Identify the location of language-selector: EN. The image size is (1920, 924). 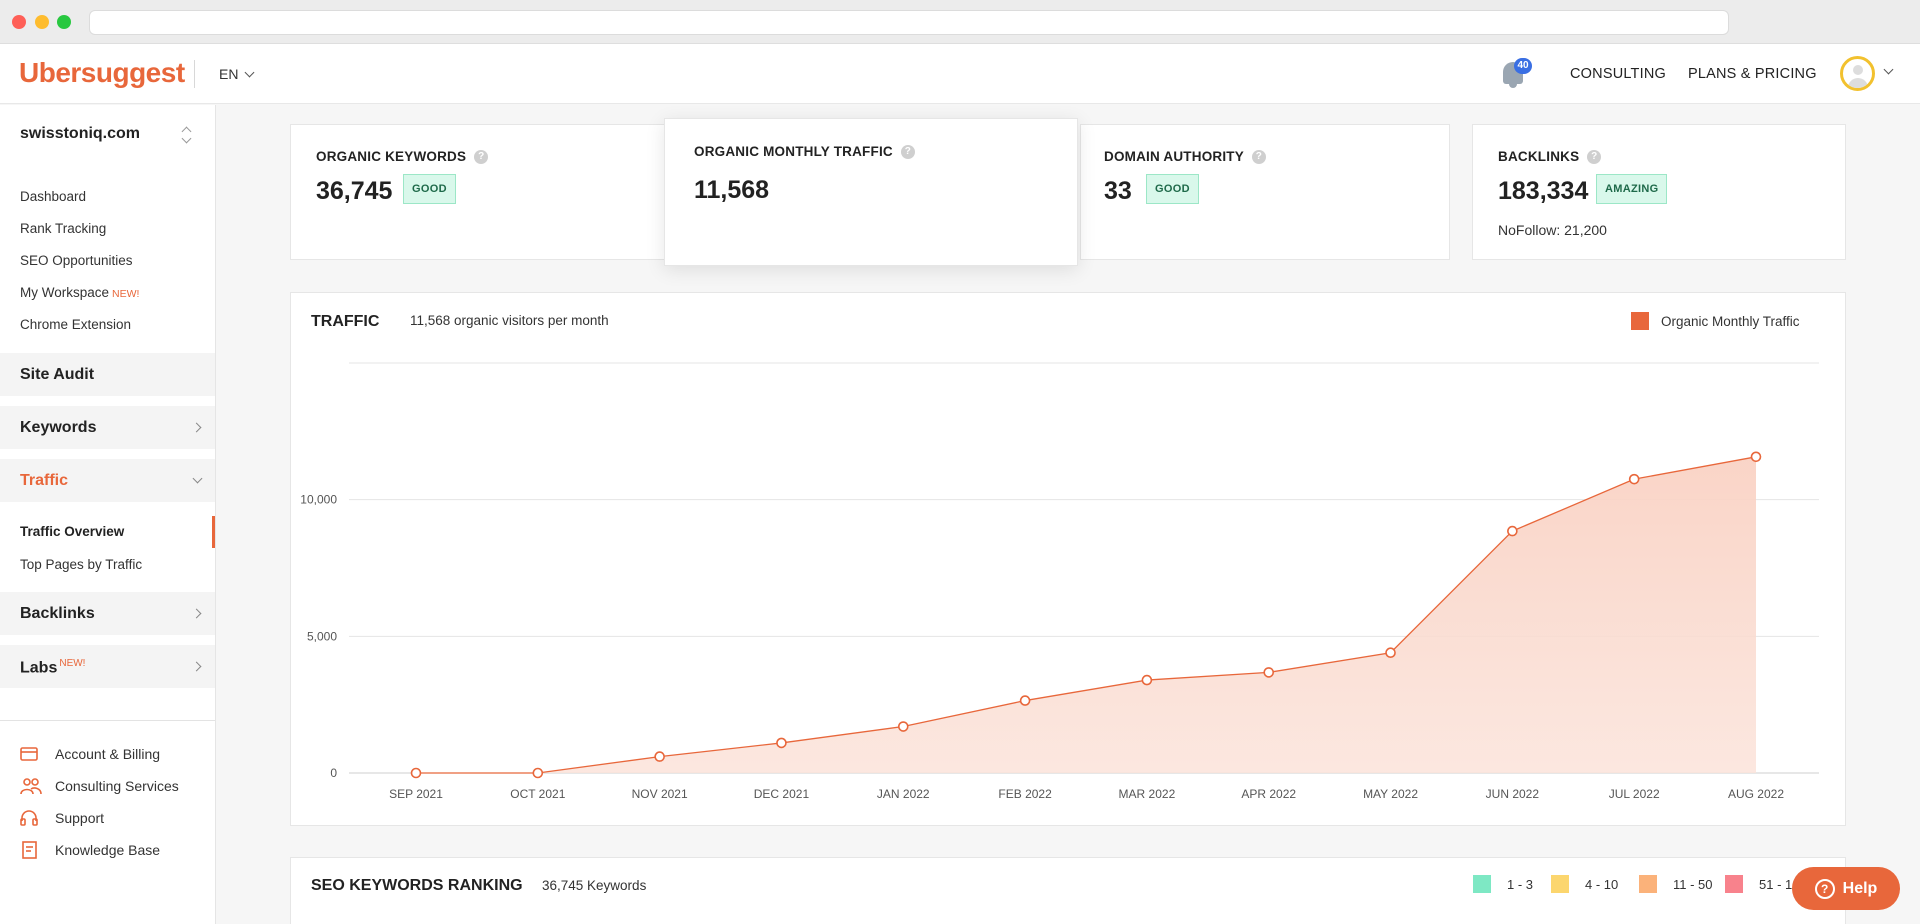
(237, 74).